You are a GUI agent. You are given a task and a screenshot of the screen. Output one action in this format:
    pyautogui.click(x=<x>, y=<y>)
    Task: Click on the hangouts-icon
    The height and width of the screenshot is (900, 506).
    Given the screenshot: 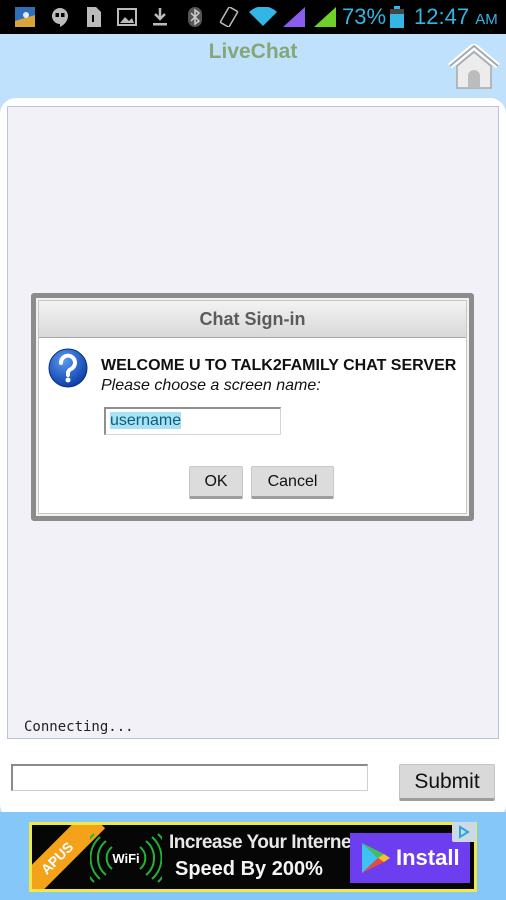 What is the action you would take?
    pyautogui.click(x=60, y=17)
    